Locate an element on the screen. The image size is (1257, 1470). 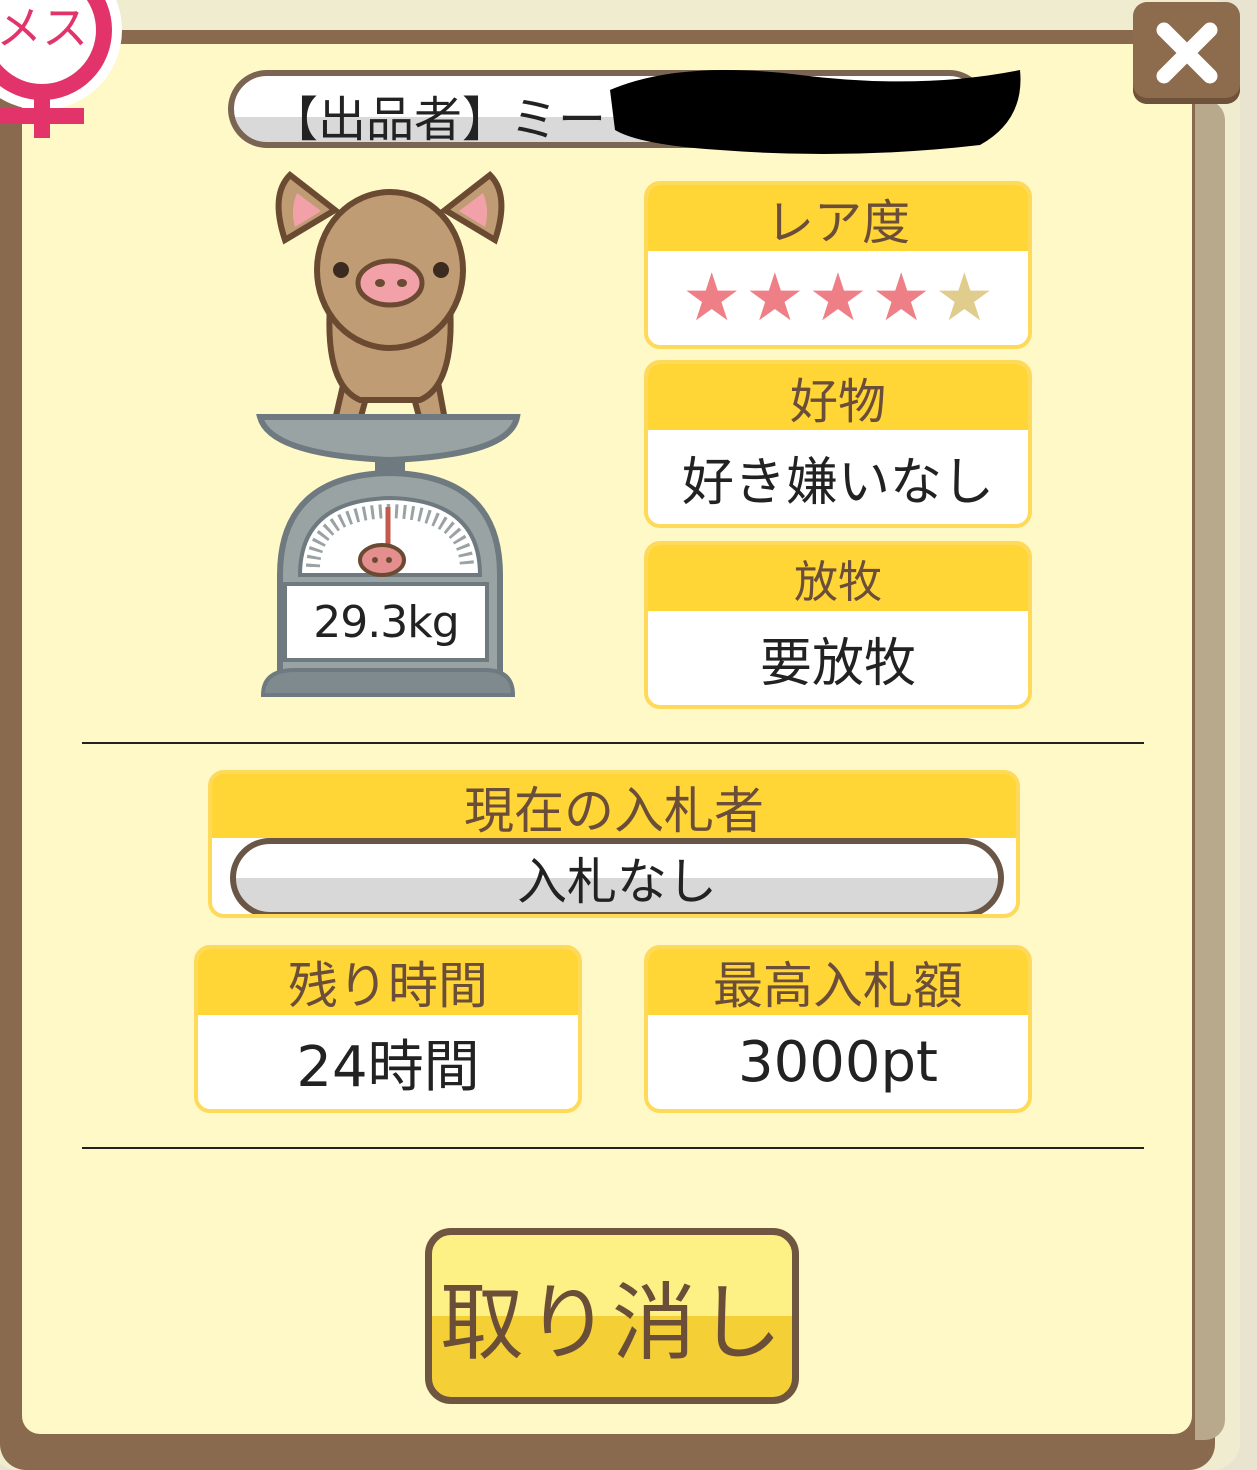
close-icon is located at coordinates (1186, 53).